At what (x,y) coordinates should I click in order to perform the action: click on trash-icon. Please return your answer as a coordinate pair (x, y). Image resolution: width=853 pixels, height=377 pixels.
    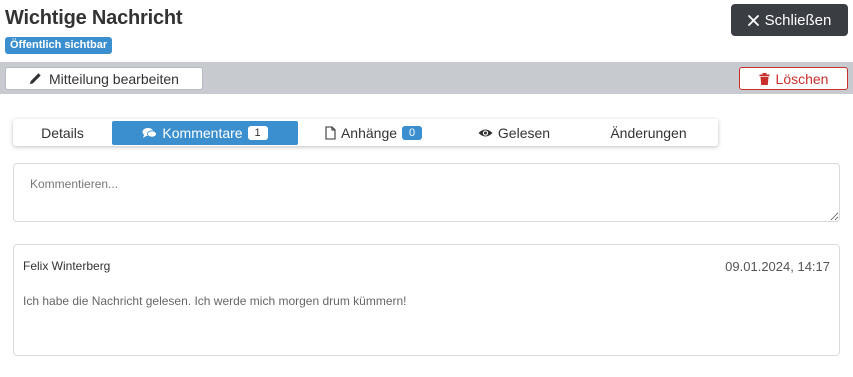
    Looking at the image, I should click on (764, 78).